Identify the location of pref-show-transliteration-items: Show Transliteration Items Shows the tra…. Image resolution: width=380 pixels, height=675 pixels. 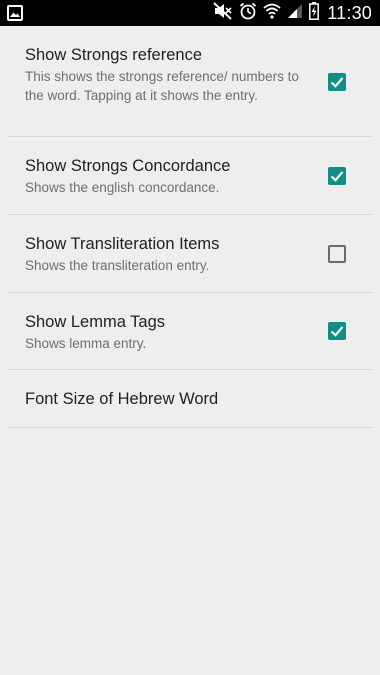
(190, 254).